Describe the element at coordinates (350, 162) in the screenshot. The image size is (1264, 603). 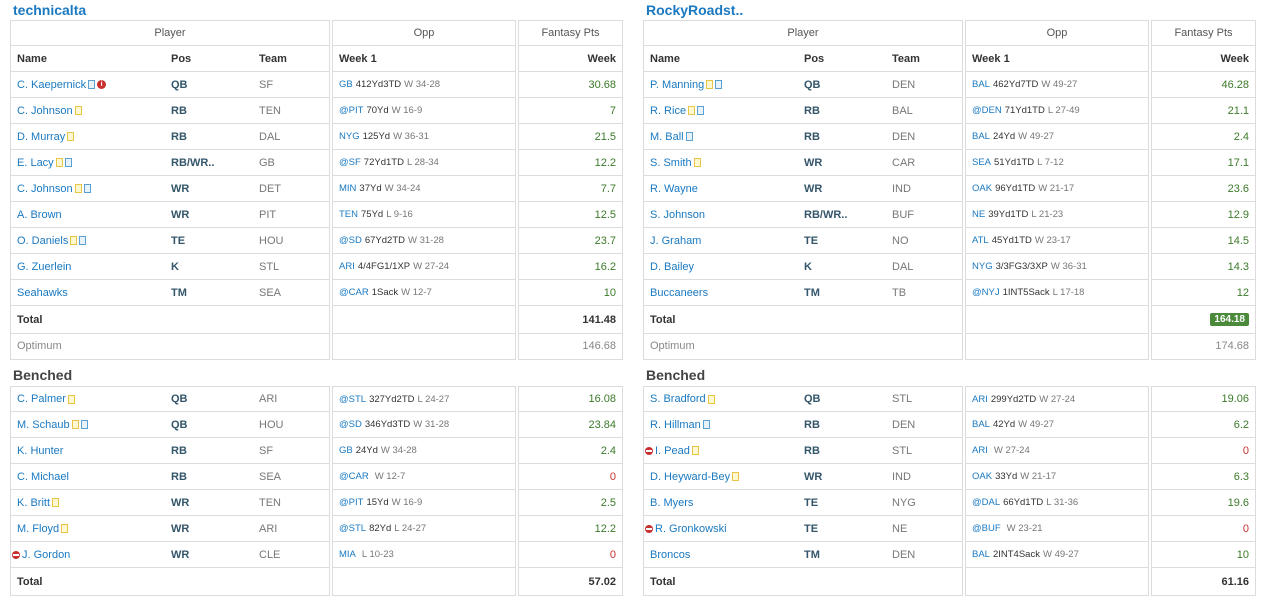
I see `opponent-link: @SF` at that location.